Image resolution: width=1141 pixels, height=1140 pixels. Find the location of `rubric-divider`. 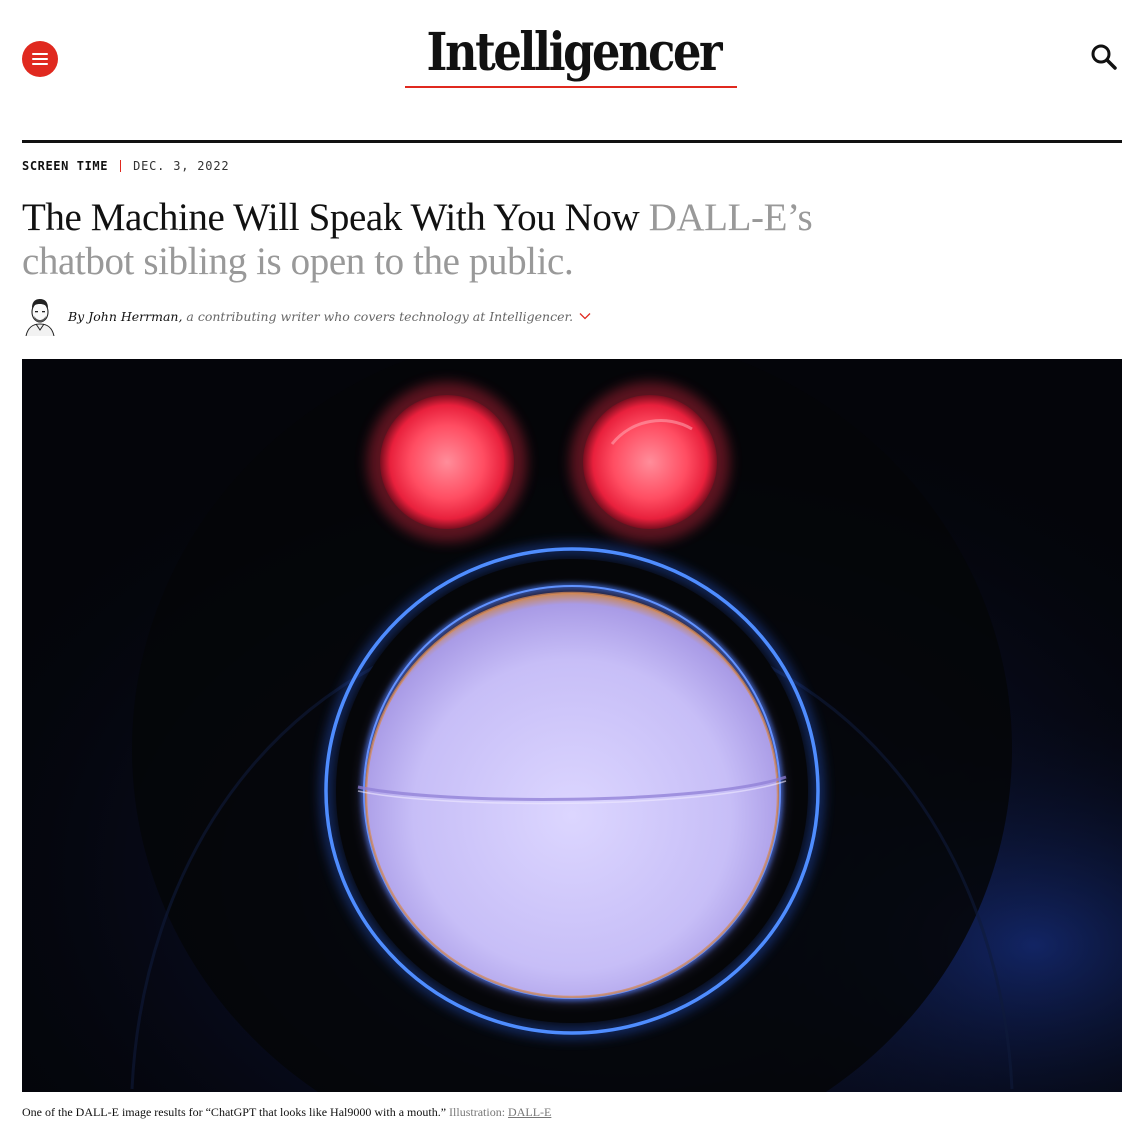

rubric-divider is located at coordinates (121, 166).